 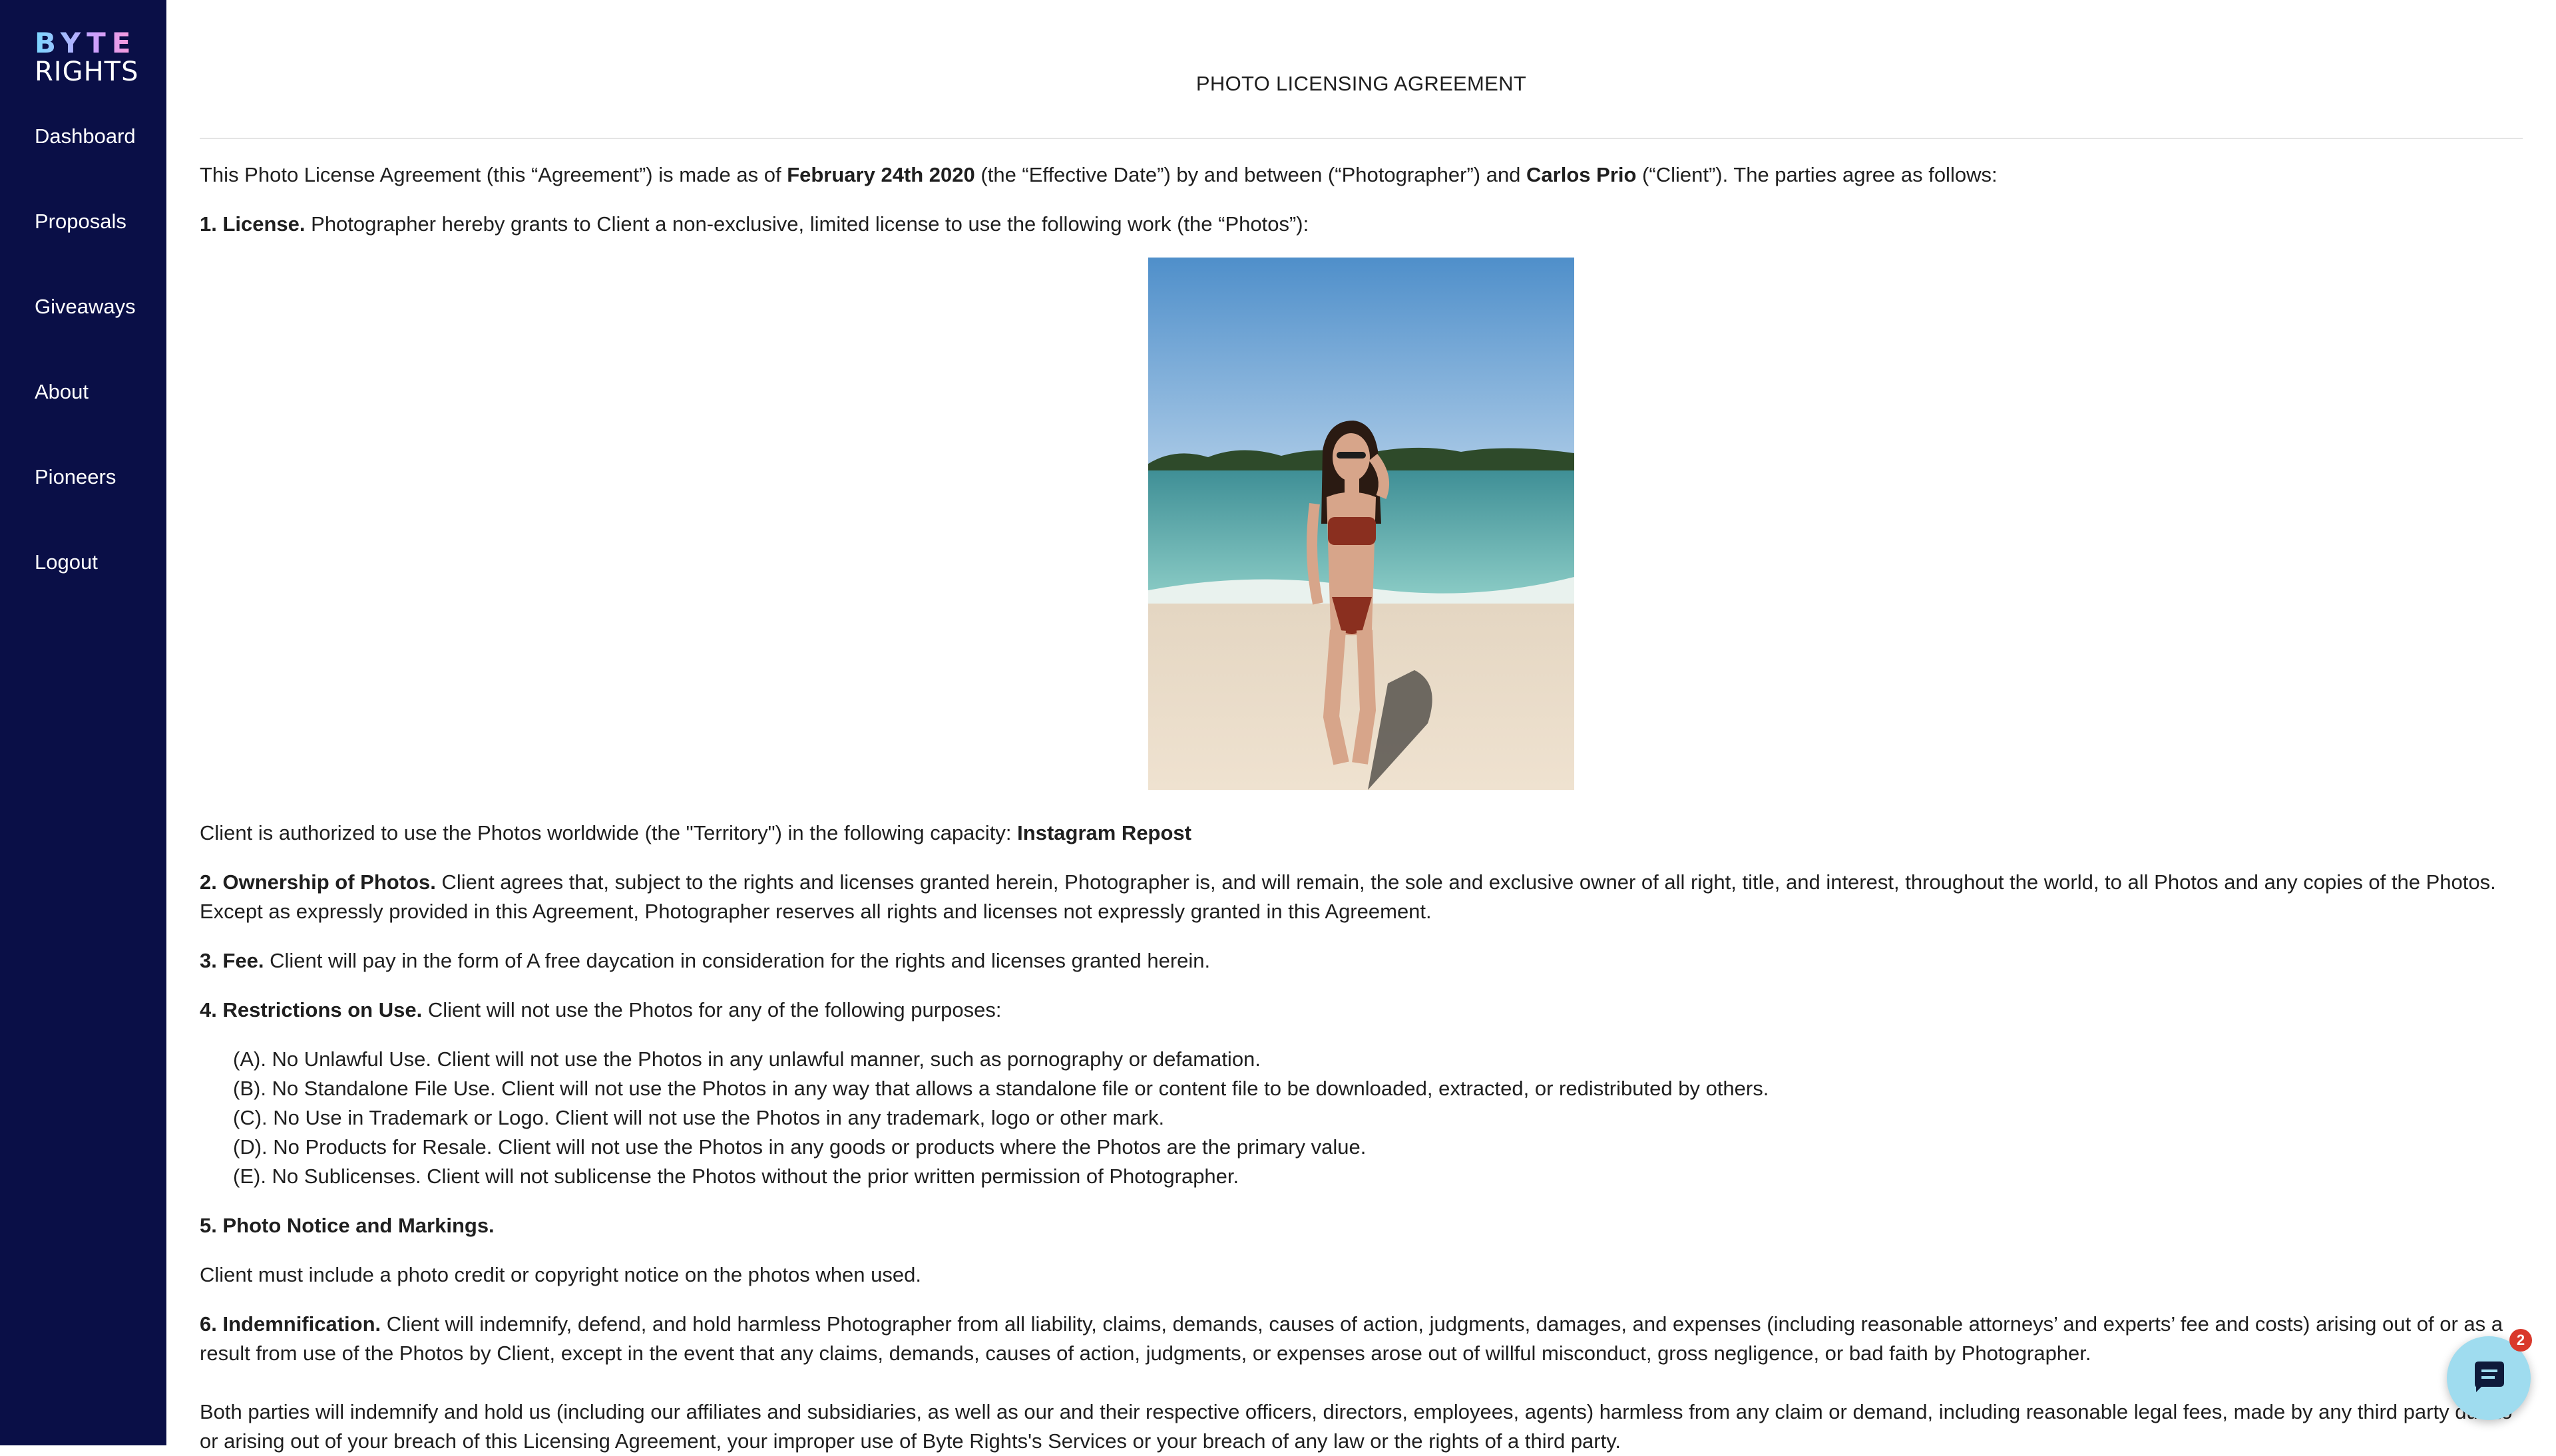 What do you see at coordinates (2520, 1340) in the screenshot?
I see `chat-notification-badge: 2` at bounding box center [2520, 1340].